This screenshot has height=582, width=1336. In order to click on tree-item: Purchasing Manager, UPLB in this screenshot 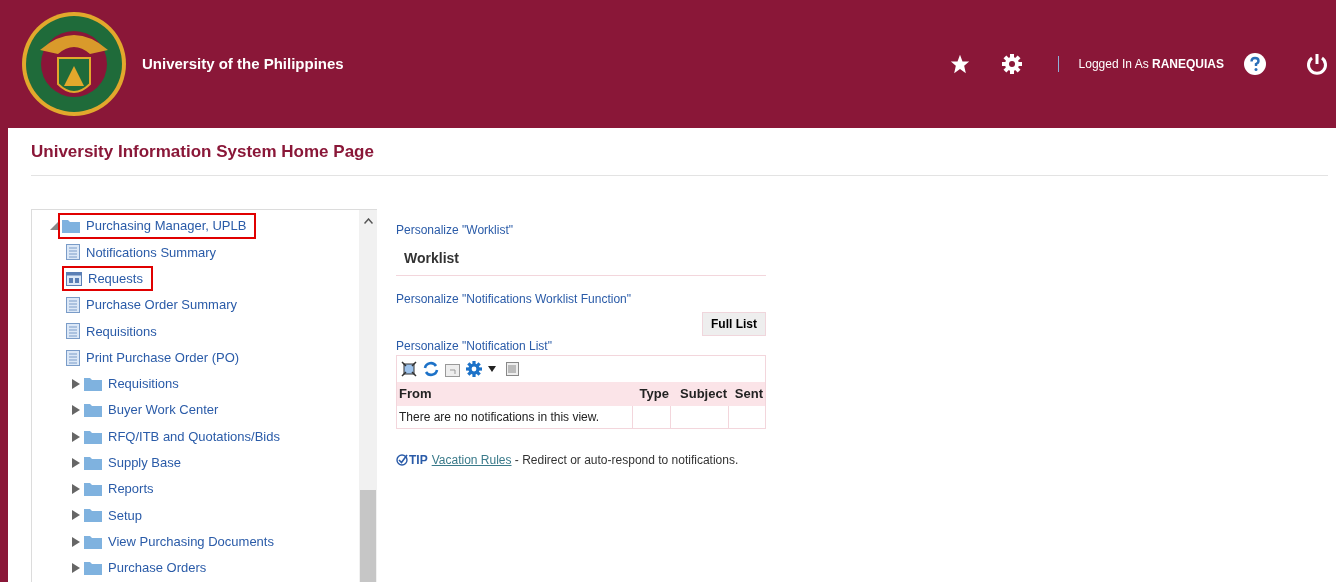, I will do `click(166, 226)`.